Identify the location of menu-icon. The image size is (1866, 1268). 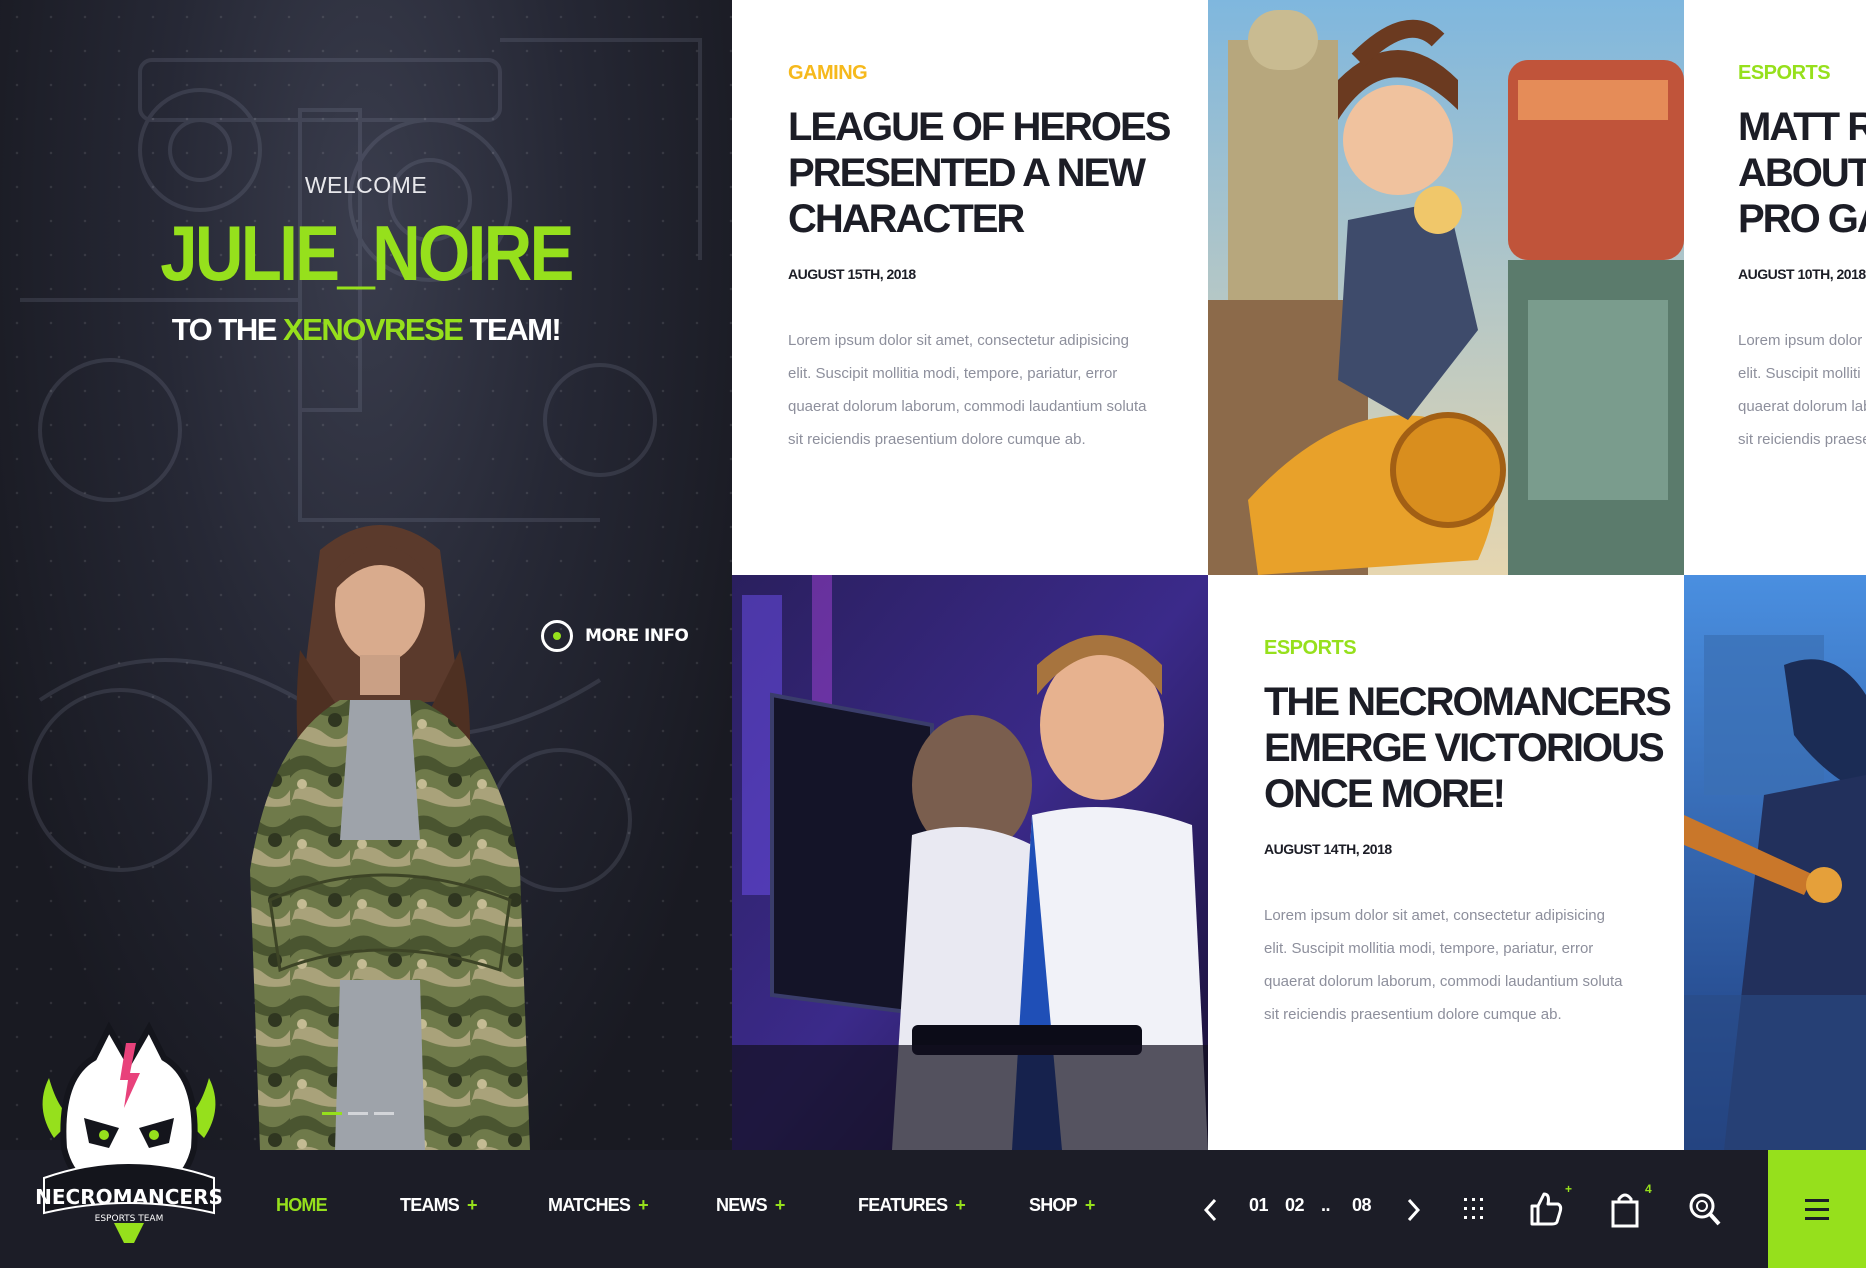
(1817, 1209).